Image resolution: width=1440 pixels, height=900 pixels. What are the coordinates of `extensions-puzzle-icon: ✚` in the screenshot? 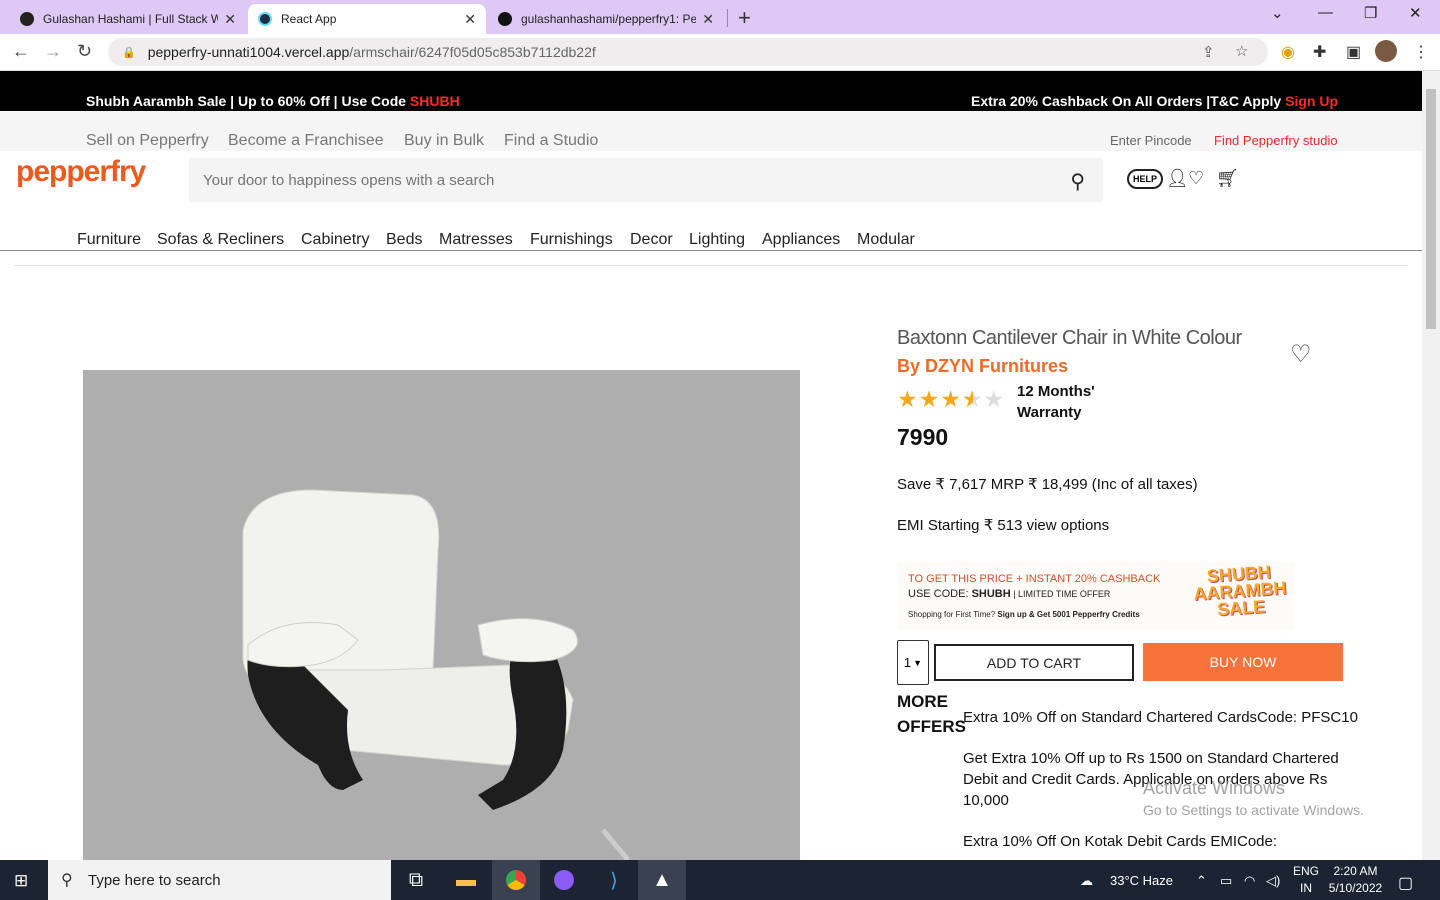 It's located at (1319, 52).